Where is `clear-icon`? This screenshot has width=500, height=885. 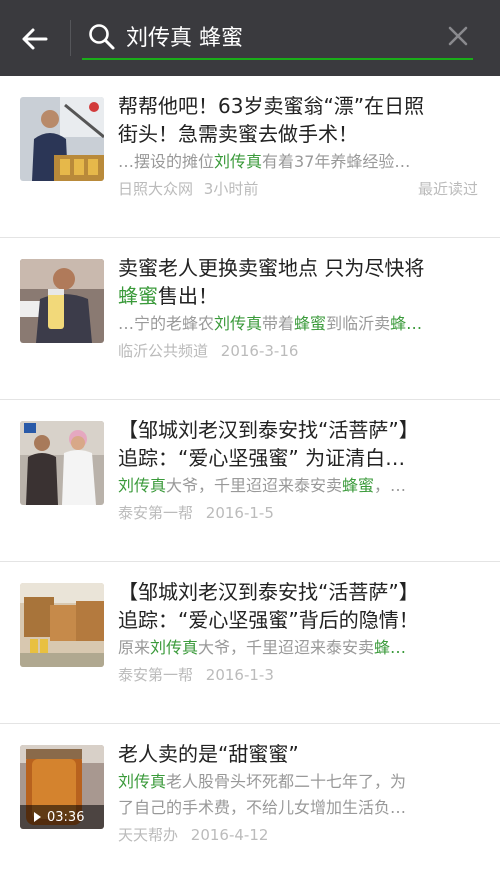 clear-icon is located at coordinates (458, 36).